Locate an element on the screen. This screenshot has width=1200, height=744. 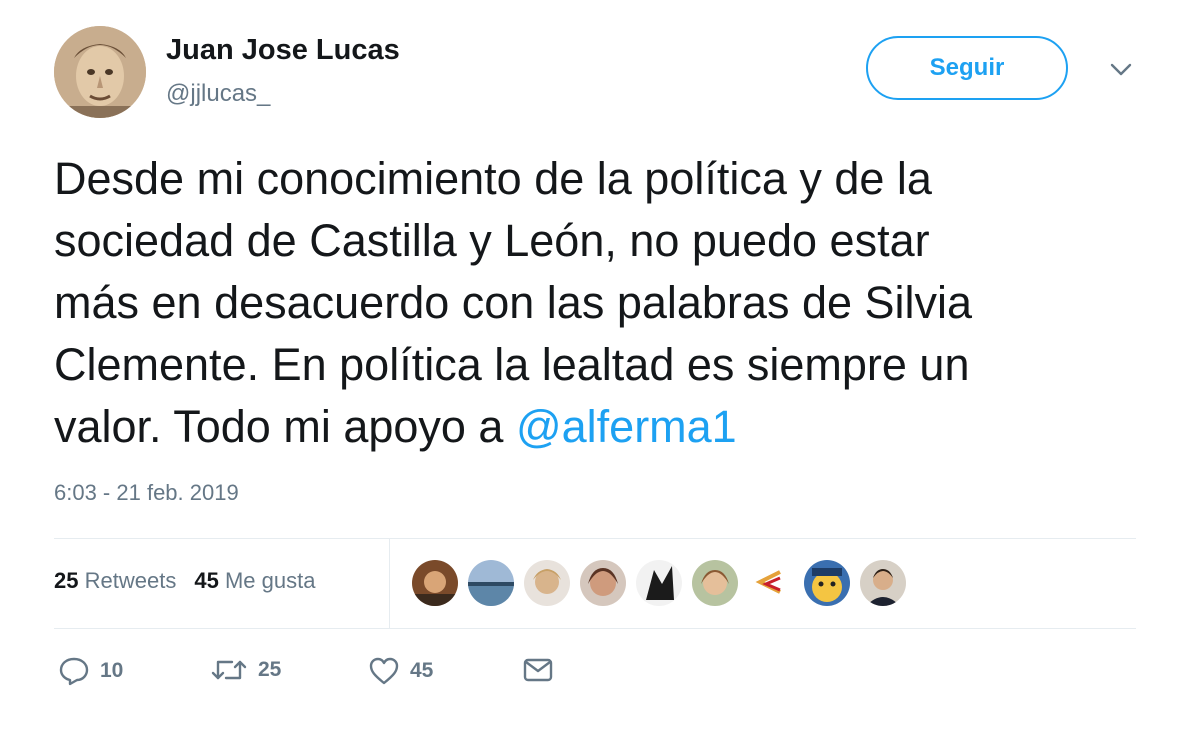
retweet-button: 25 is located at coordinates (245, 670).